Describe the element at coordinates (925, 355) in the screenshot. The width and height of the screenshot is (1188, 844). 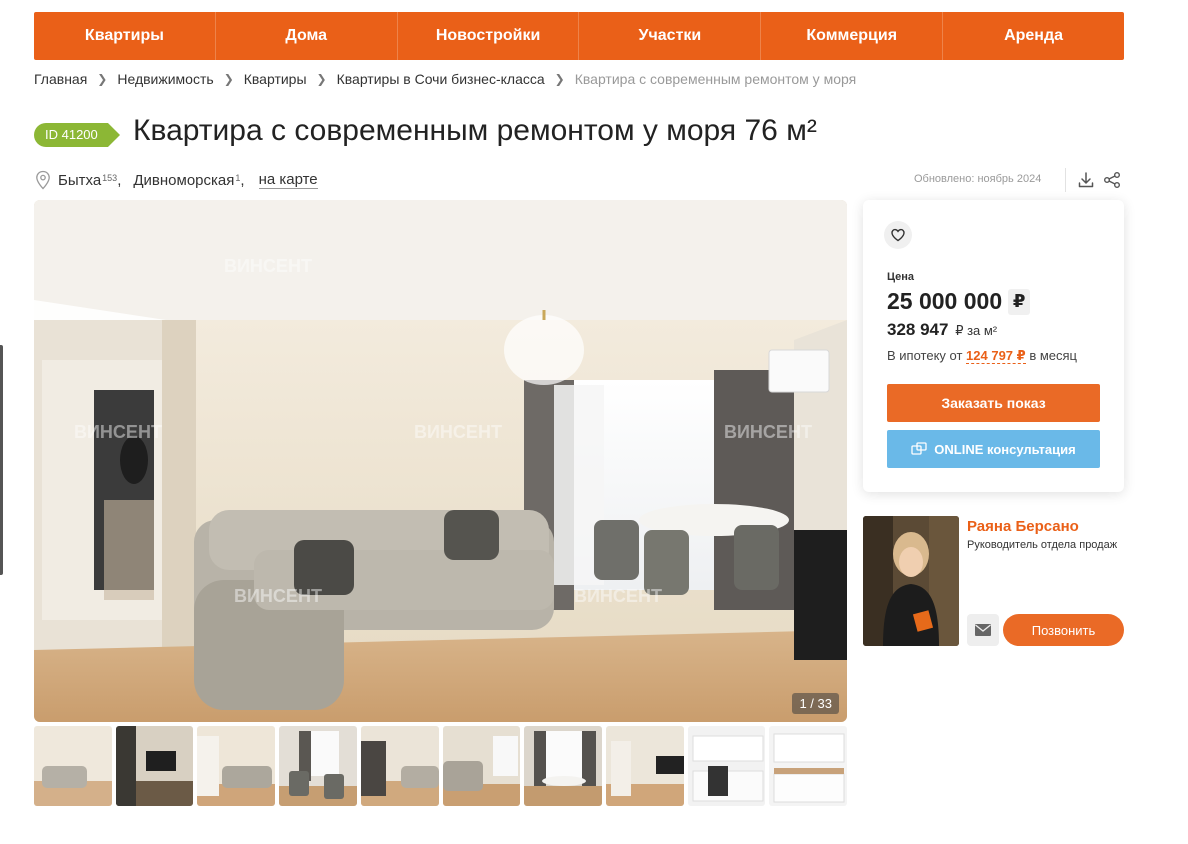
I see `mortgage-prefix: В ипотеку от` at that location.